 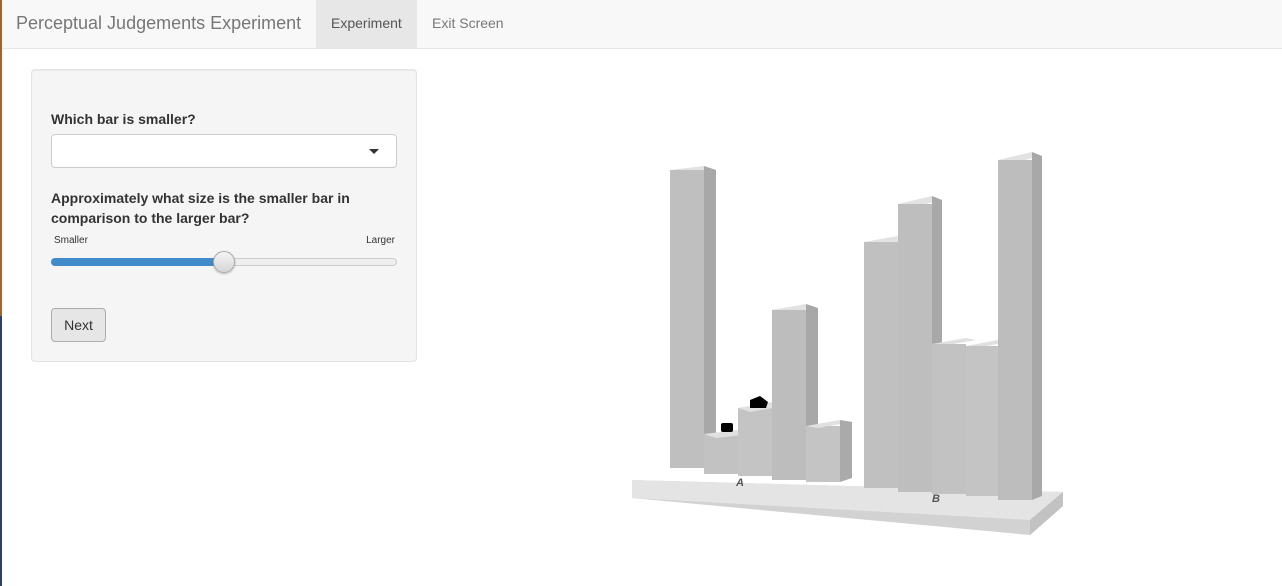 What do you see at coordinates (224, 151) in the screenshot?
I see `smaller-bar-select` at bounding box center [224, 151].